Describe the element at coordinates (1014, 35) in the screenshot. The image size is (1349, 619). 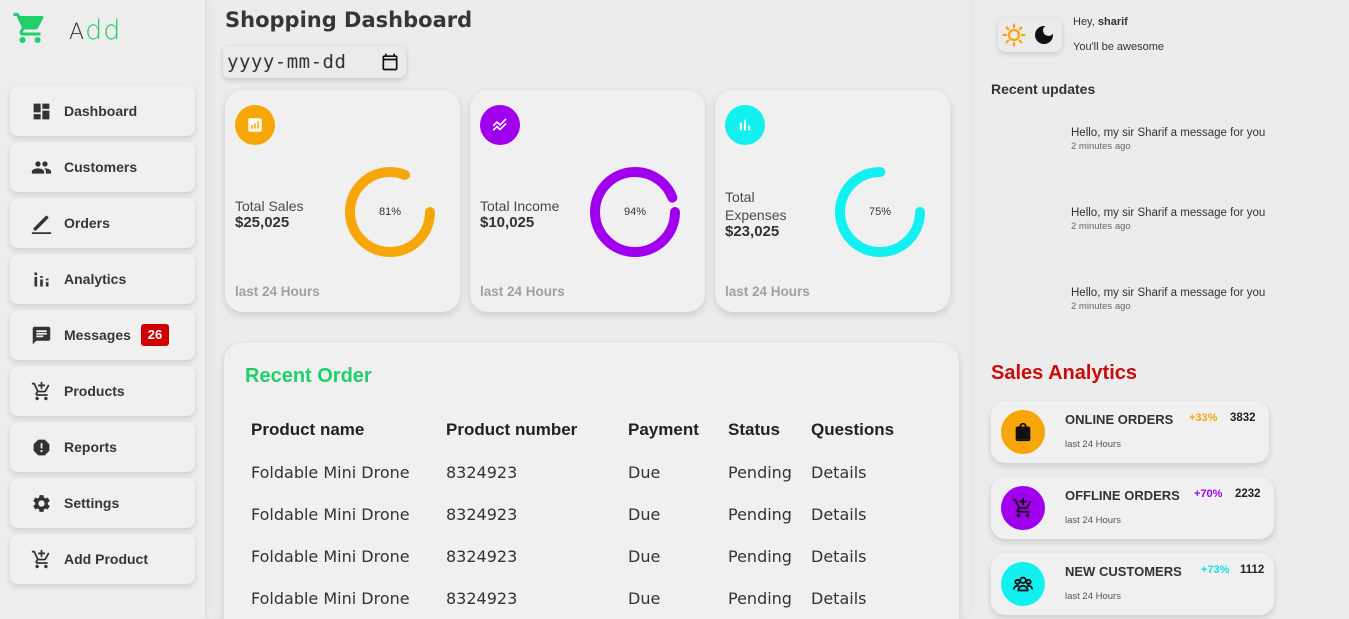
I see `sun-icon` at that location.